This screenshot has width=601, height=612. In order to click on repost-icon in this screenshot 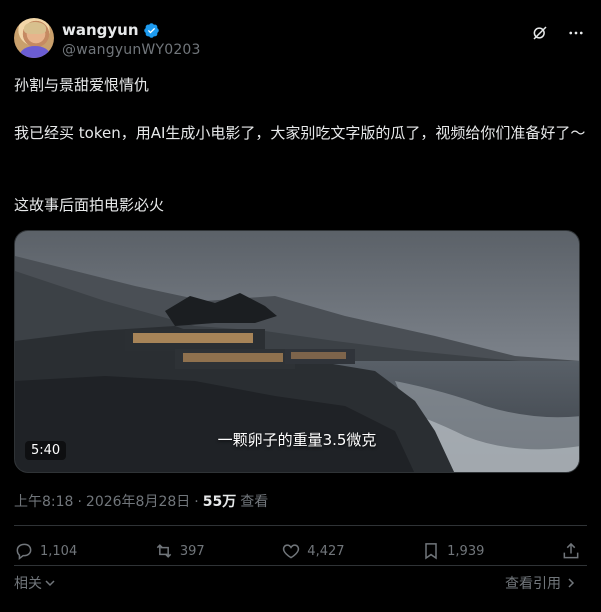, I will do `click(164, 551)`.